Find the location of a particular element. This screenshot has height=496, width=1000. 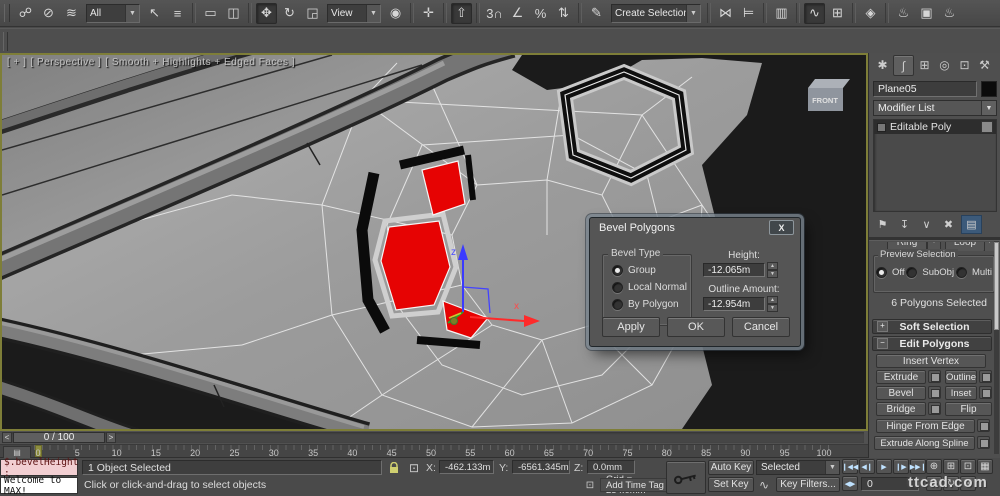

bevel-type-by-polygon-radio: By Polygon is located at coordinates (651, 304).